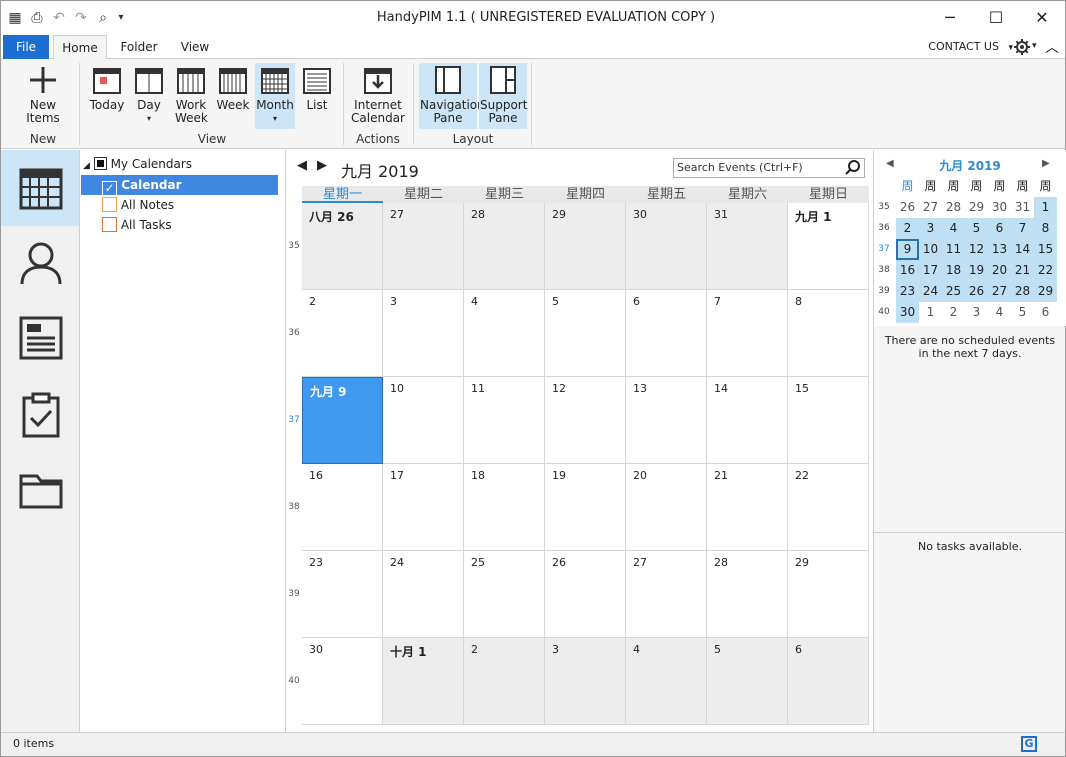 The image size is (1066, 757). What do you see at coordinates (195, 47) in the screenshot?
I see `tab-view: View` at bounding box center [195, 47].